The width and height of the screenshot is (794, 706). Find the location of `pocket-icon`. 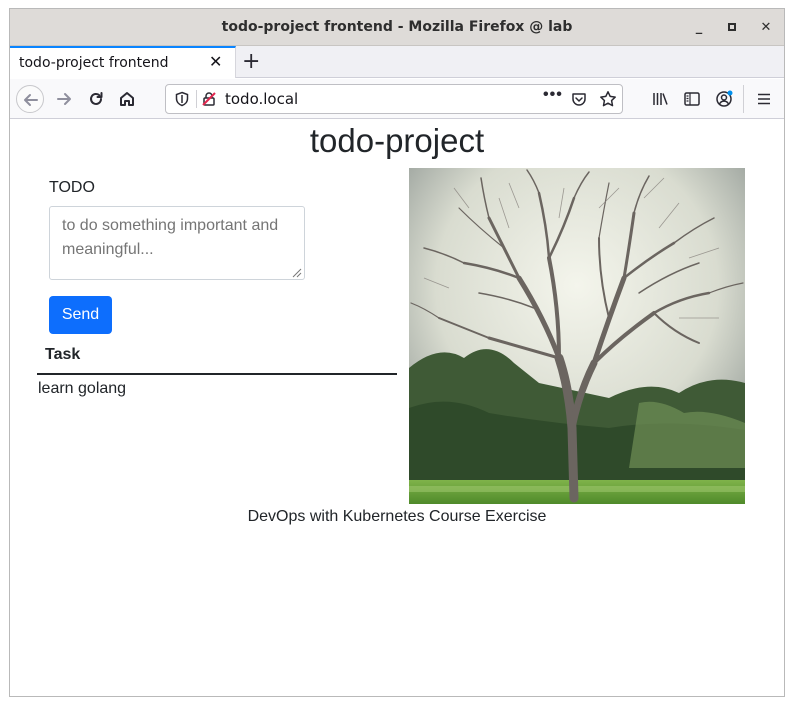

pocket-icon is located at coordinates (579, 99).